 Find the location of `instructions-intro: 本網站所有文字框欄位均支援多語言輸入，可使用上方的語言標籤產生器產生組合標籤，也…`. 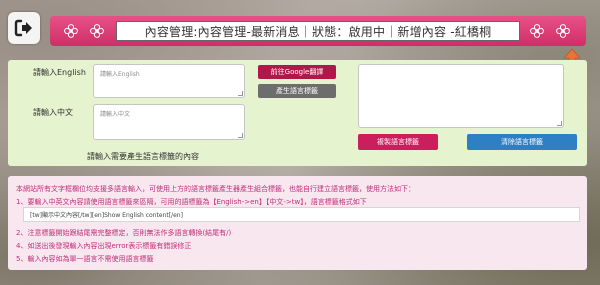

instructions-intro: 本網站所有文字框欄位均支援多語言輸入，可使用上方的語言標籤產生器產生組合標籤，也… is located at coordinates (215, 189).